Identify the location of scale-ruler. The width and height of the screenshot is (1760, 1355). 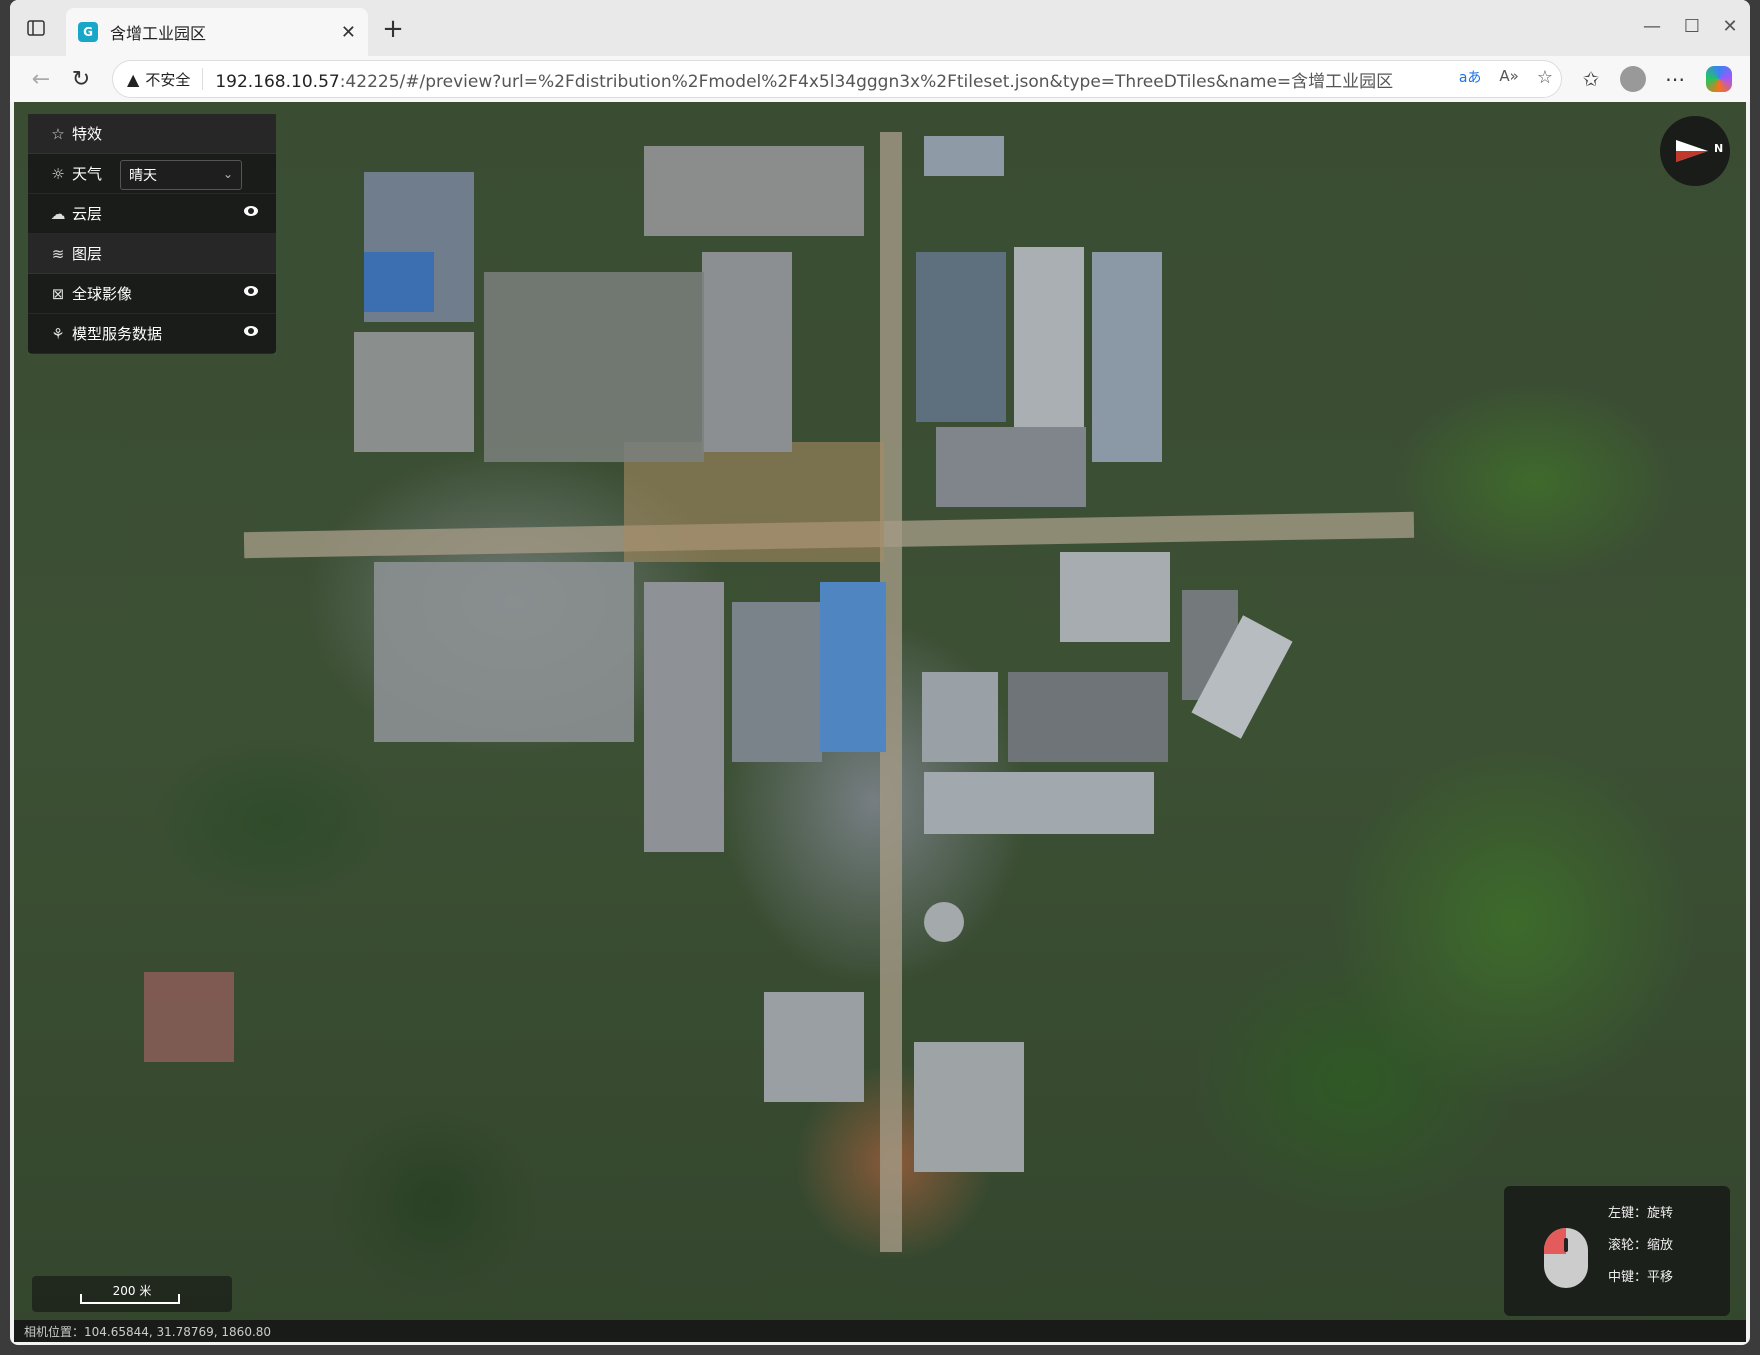
(130, 1299).